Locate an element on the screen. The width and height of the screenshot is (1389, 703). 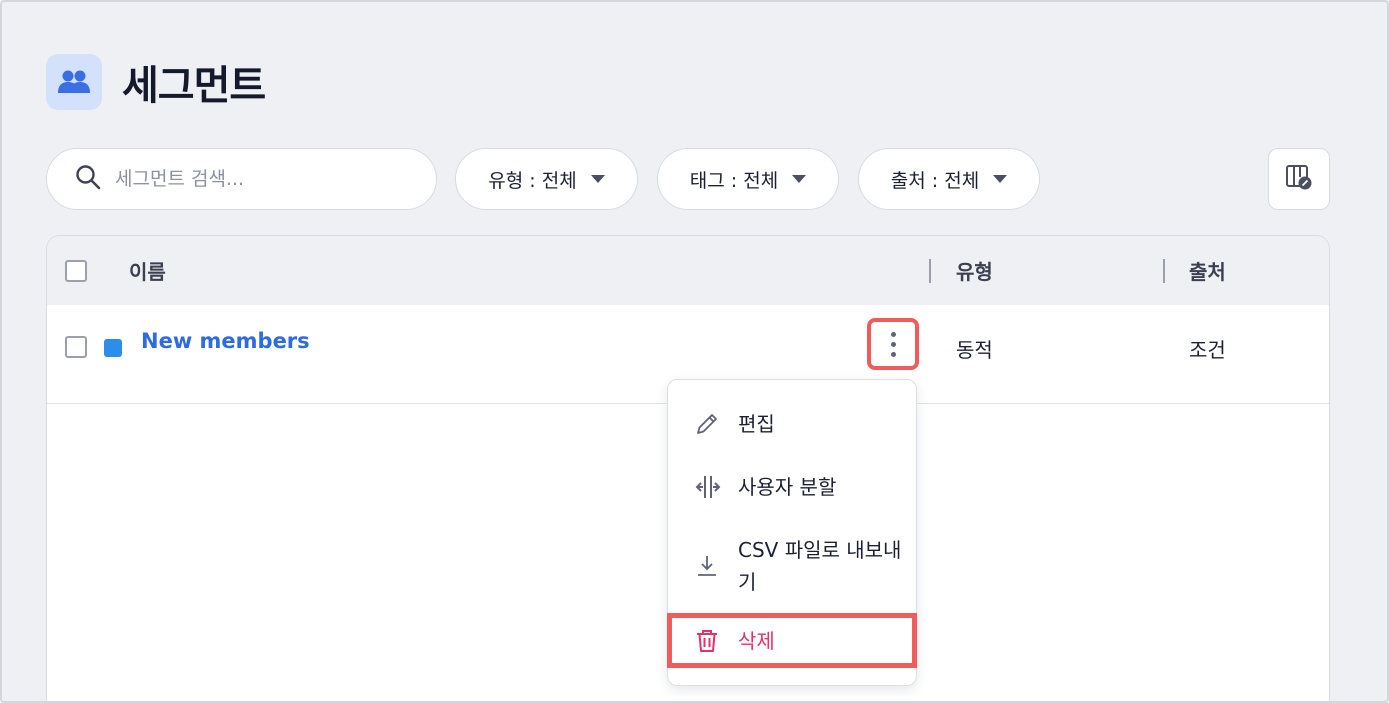
menu-item-export-csv: CSV 파일로 내보내기 is located at coordinates (792, 566).